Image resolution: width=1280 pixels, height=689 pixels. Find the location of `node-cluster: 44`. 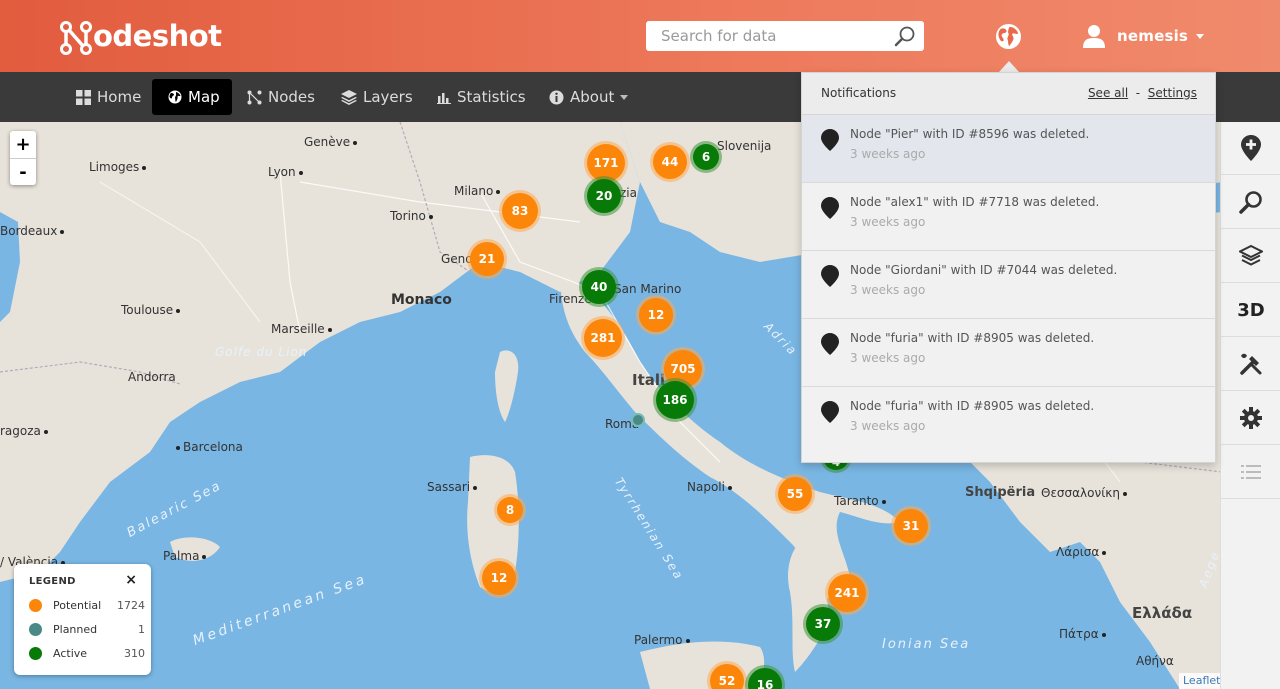

node-cluster: 44 is located at coordinates (670, 162).